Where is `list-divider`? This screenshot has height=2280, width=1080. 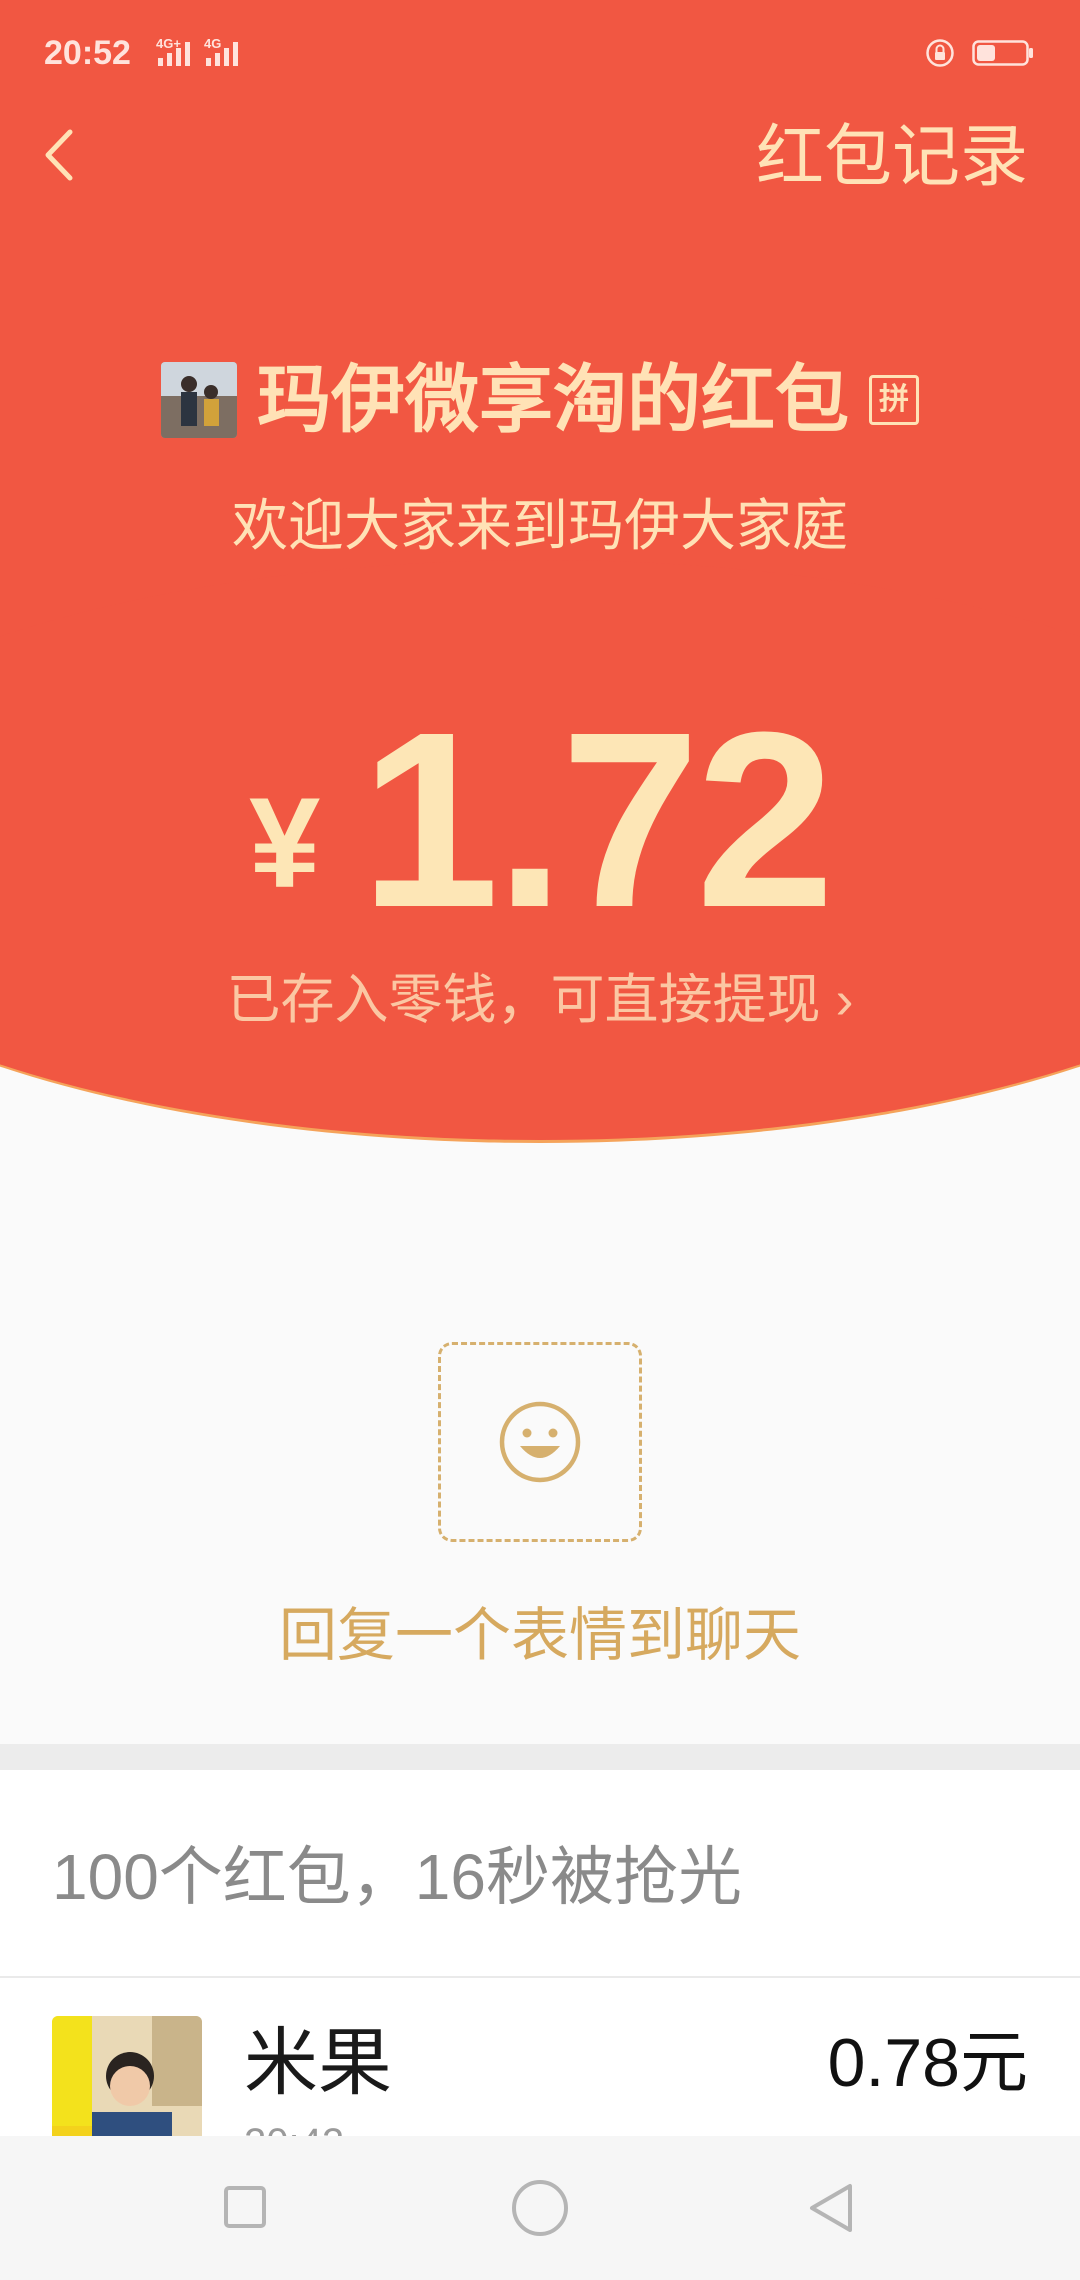
list-divider is located at coordinates (540, 1977).